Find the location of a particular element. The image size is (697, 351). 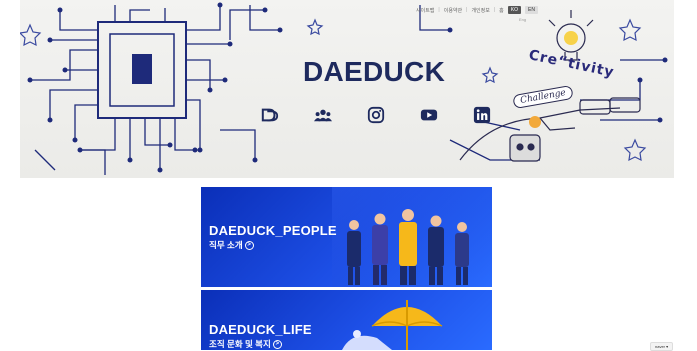

brand-title: DAEDUCK is located at coordinates (374, 71).